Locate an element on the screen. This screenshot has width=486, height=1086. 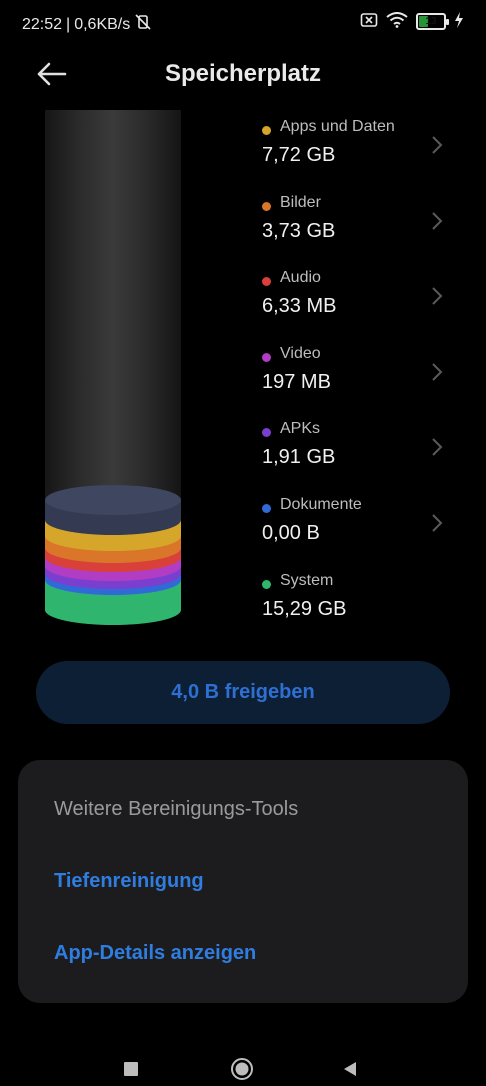
legend-label: System is located at coordinates (307, 580).